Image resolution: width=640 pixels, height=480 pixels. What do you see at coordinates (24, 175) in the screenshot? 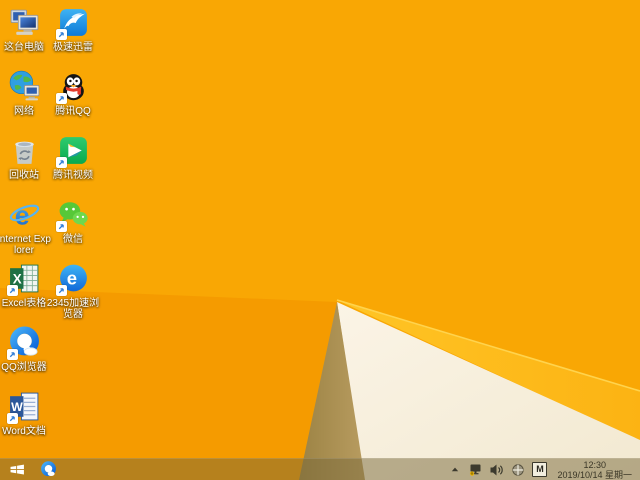
I see `desktop-icon-label: 回收站` at bounding box center [24, 175].